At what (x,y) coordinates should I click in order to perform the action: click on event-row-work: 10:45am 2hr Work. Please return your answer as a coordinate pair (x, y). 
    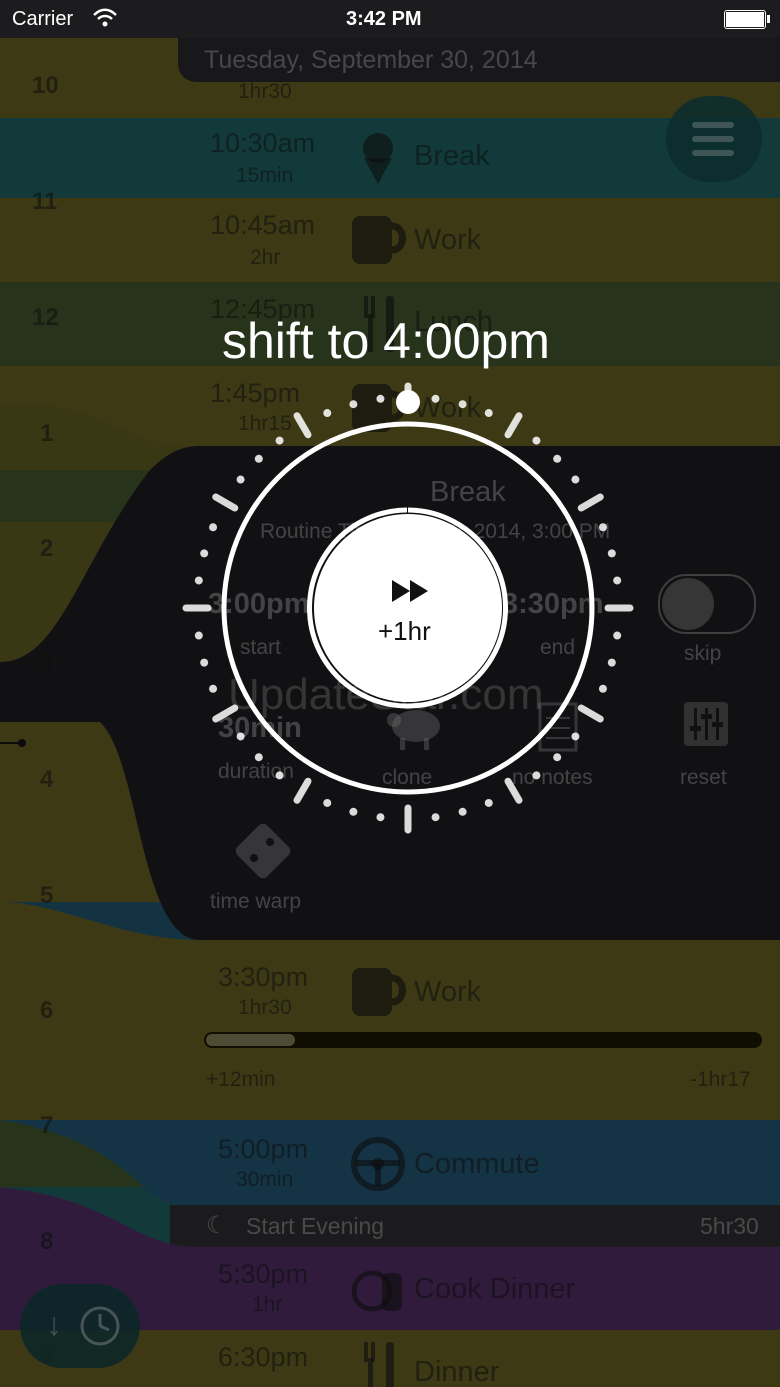
    Looking at the image, I should click on (390, 240).